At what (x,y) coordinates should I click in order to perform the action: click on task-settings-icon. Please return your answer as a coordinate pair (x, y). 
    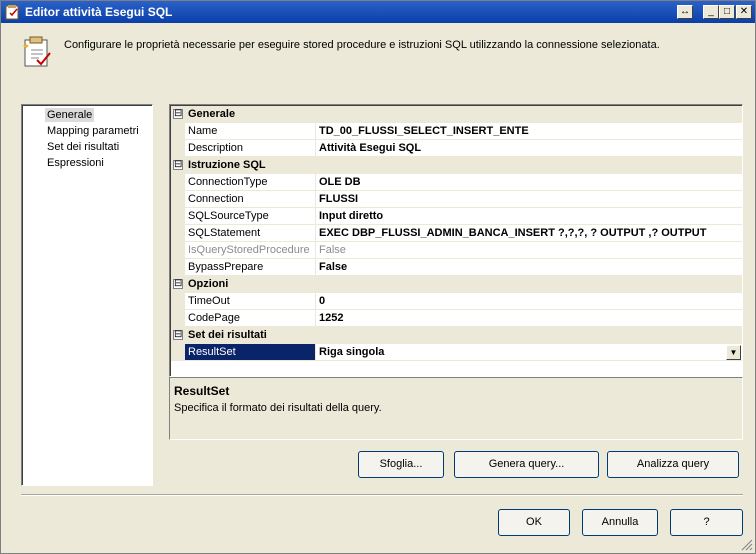
    Looking at the image, I should click on (37, 51).